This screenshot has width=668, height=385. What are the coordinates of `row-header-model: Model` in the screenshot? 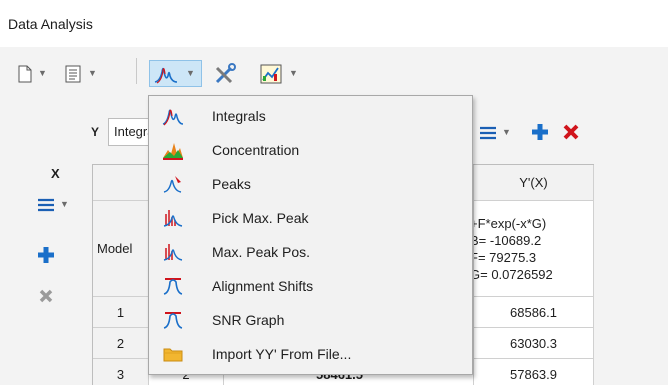 It's located at (121, 249).